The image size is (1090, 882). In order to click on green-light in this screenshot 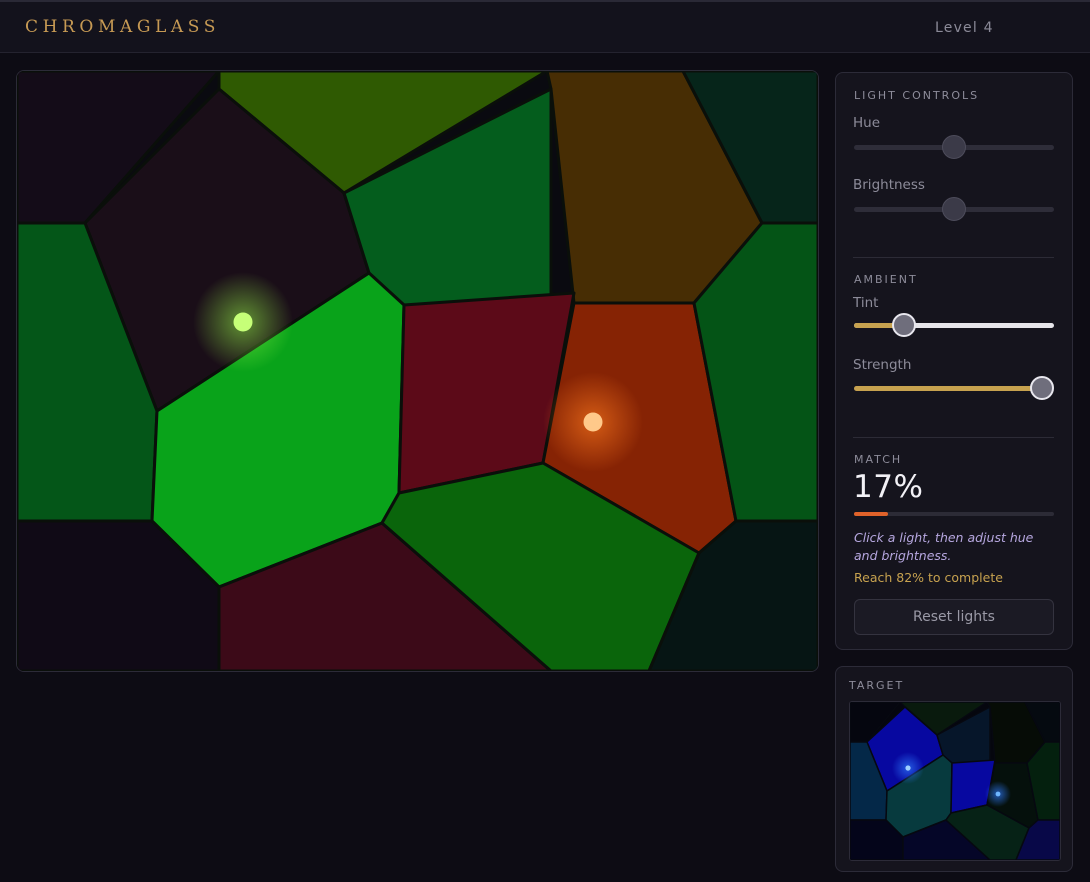, I will do `click(243, 322)`.